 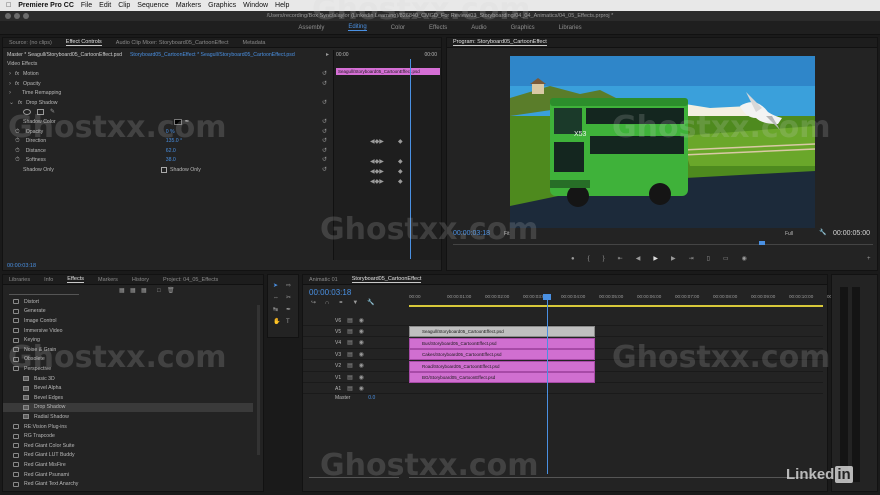 What do you see at coordinates (311, 28) in the screenshot?
I see `workspace-assembly: Assembly` at bounding box center [311, 28].